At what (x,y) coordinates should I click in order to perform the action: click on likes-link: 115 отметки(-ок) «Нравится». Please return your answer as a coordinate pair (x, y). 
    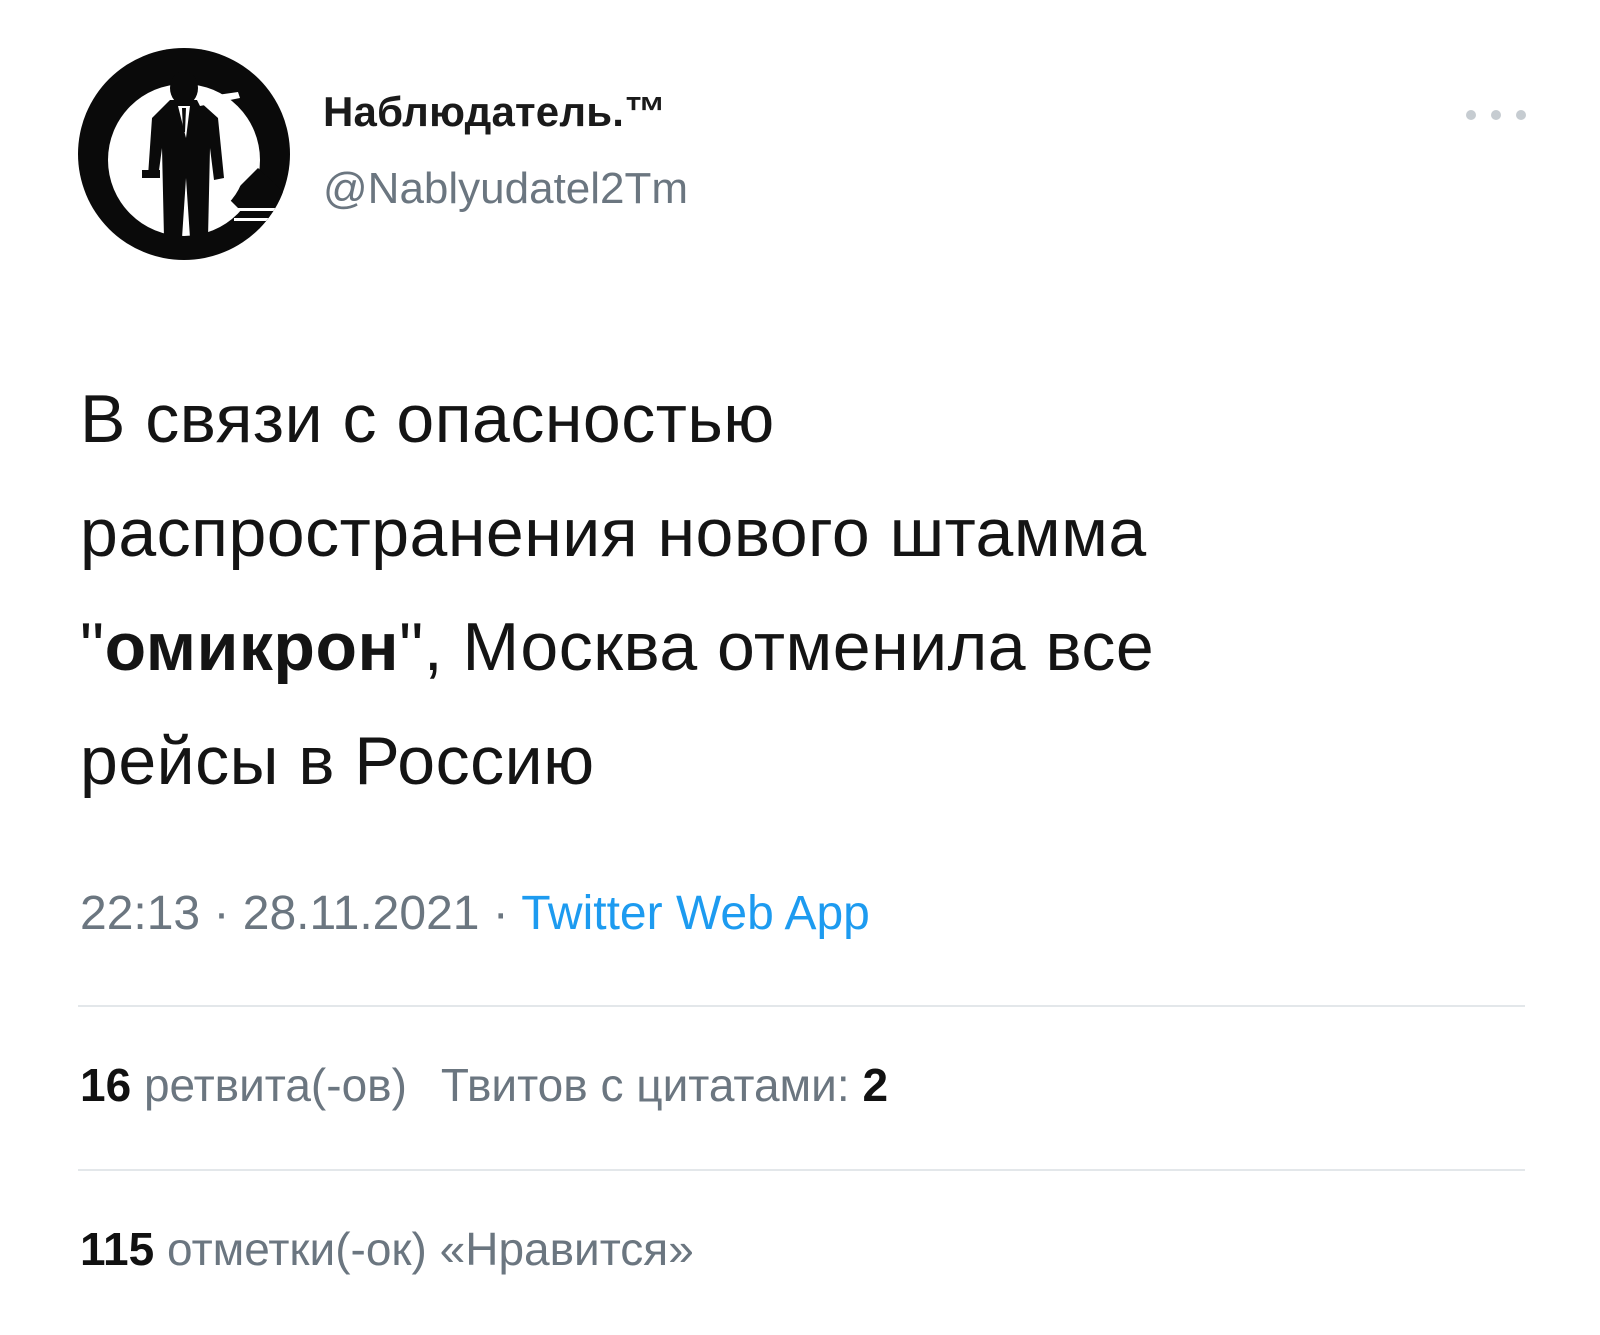
    Looking at the image, I should click on (387, 1249).